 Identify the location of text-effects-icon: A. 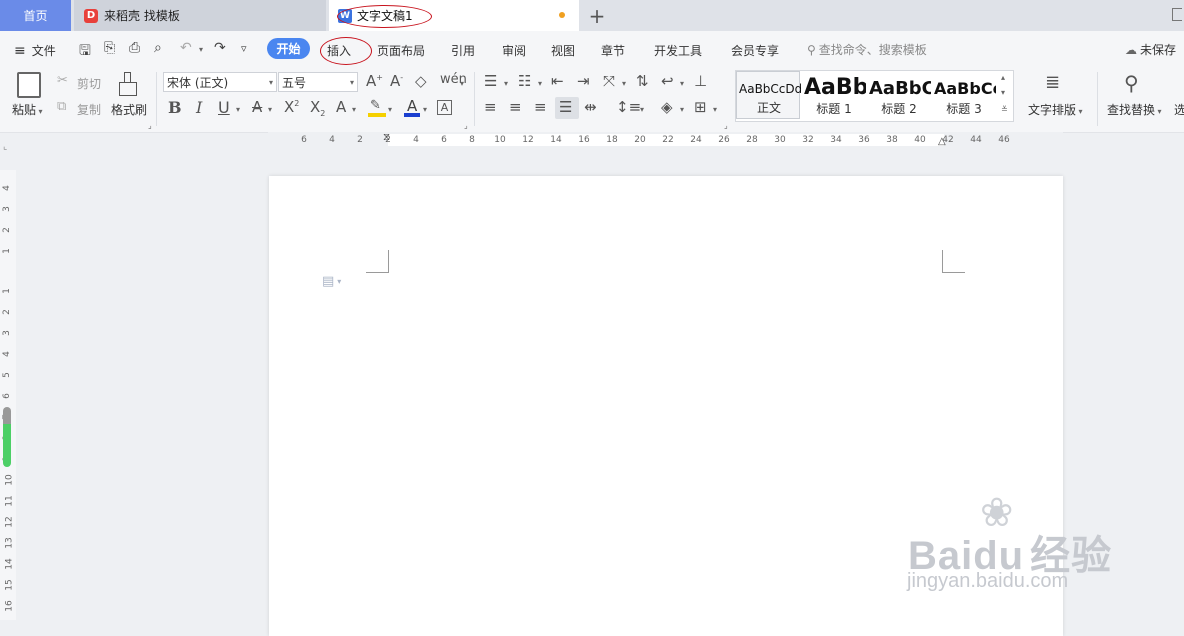
(341, 107).